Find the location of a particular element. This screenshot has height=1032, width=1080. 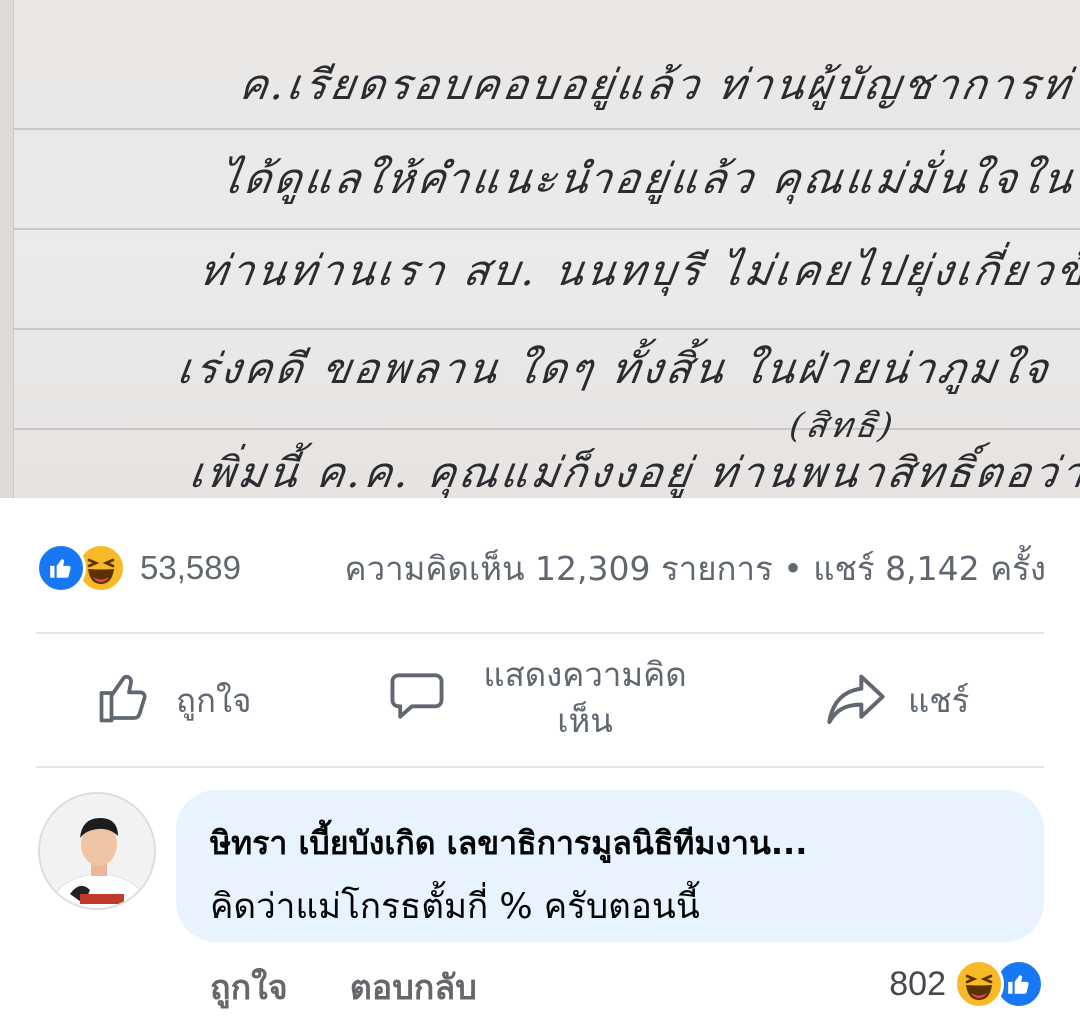

comment-actions: ถูกใจ ตอบกลับ is located at coordinates (374, 987).